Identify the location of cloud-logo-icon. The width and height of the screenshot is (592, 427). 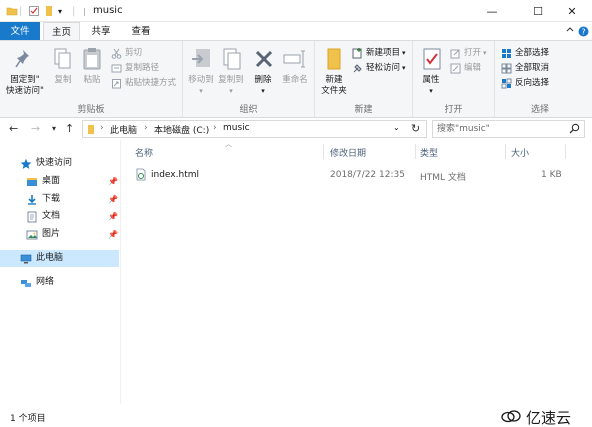
(511, 417).